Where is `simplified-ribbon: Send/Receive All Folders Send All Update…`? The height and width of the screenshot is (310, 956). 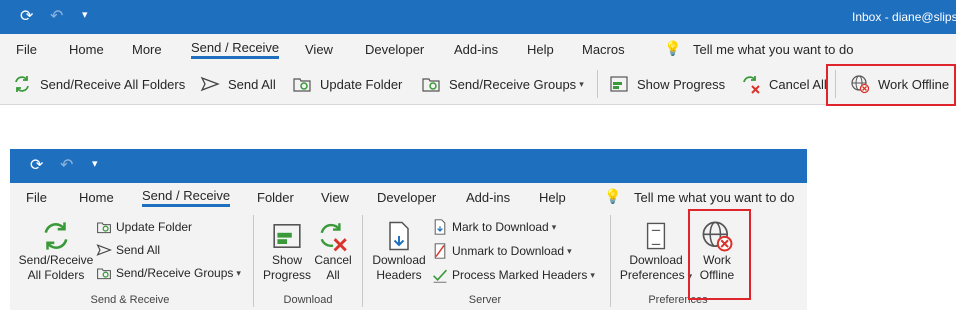
simplified-ribbon: Send/Receive All Folders Send All Update… is located at coordinates (478, 84).